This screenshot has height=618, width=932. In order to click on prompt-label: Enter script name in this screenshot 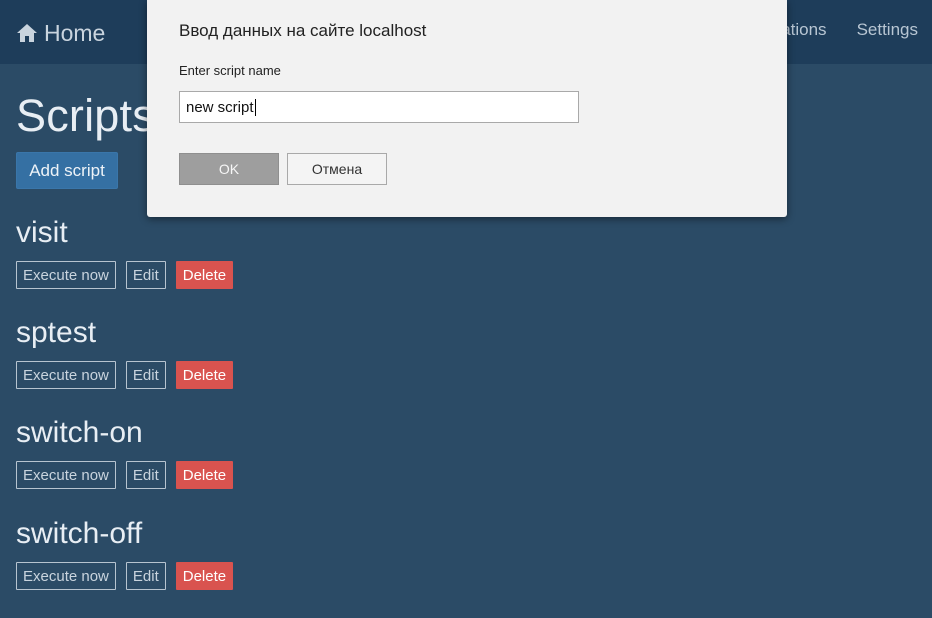, I will do `click(230, 70)`.